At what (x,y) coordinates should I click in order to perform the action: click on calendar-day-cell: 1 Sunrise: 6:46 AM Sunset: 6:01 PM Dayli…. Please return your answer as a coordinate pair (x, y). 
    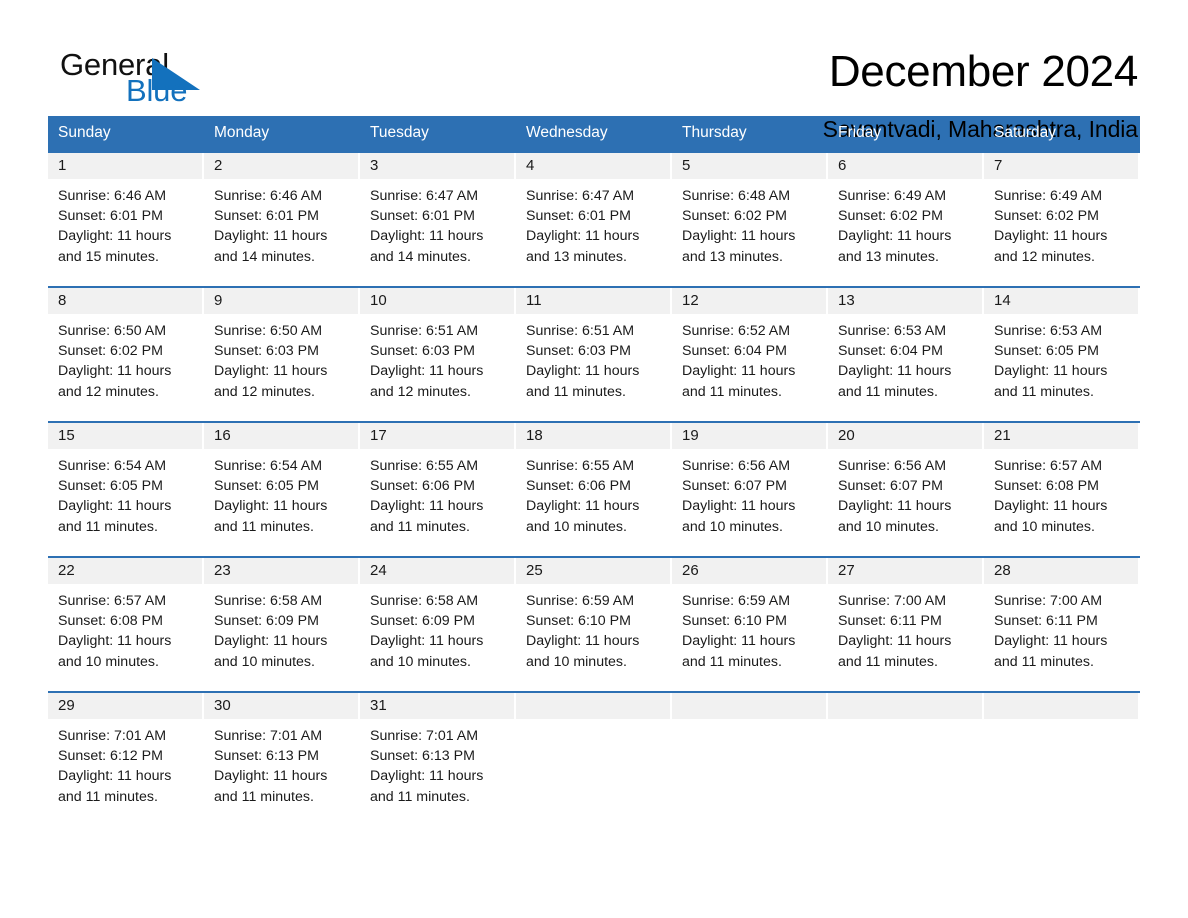
    Looking at the image, I should click on (126, 218).